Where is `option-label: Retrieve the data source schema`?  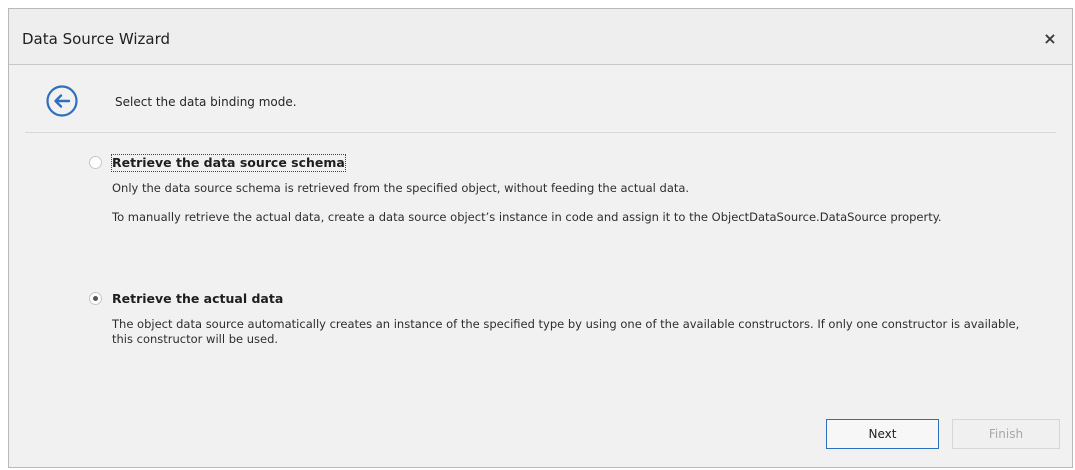 option-label: Retrieve the data source schema is located at coordinates (228, 163).